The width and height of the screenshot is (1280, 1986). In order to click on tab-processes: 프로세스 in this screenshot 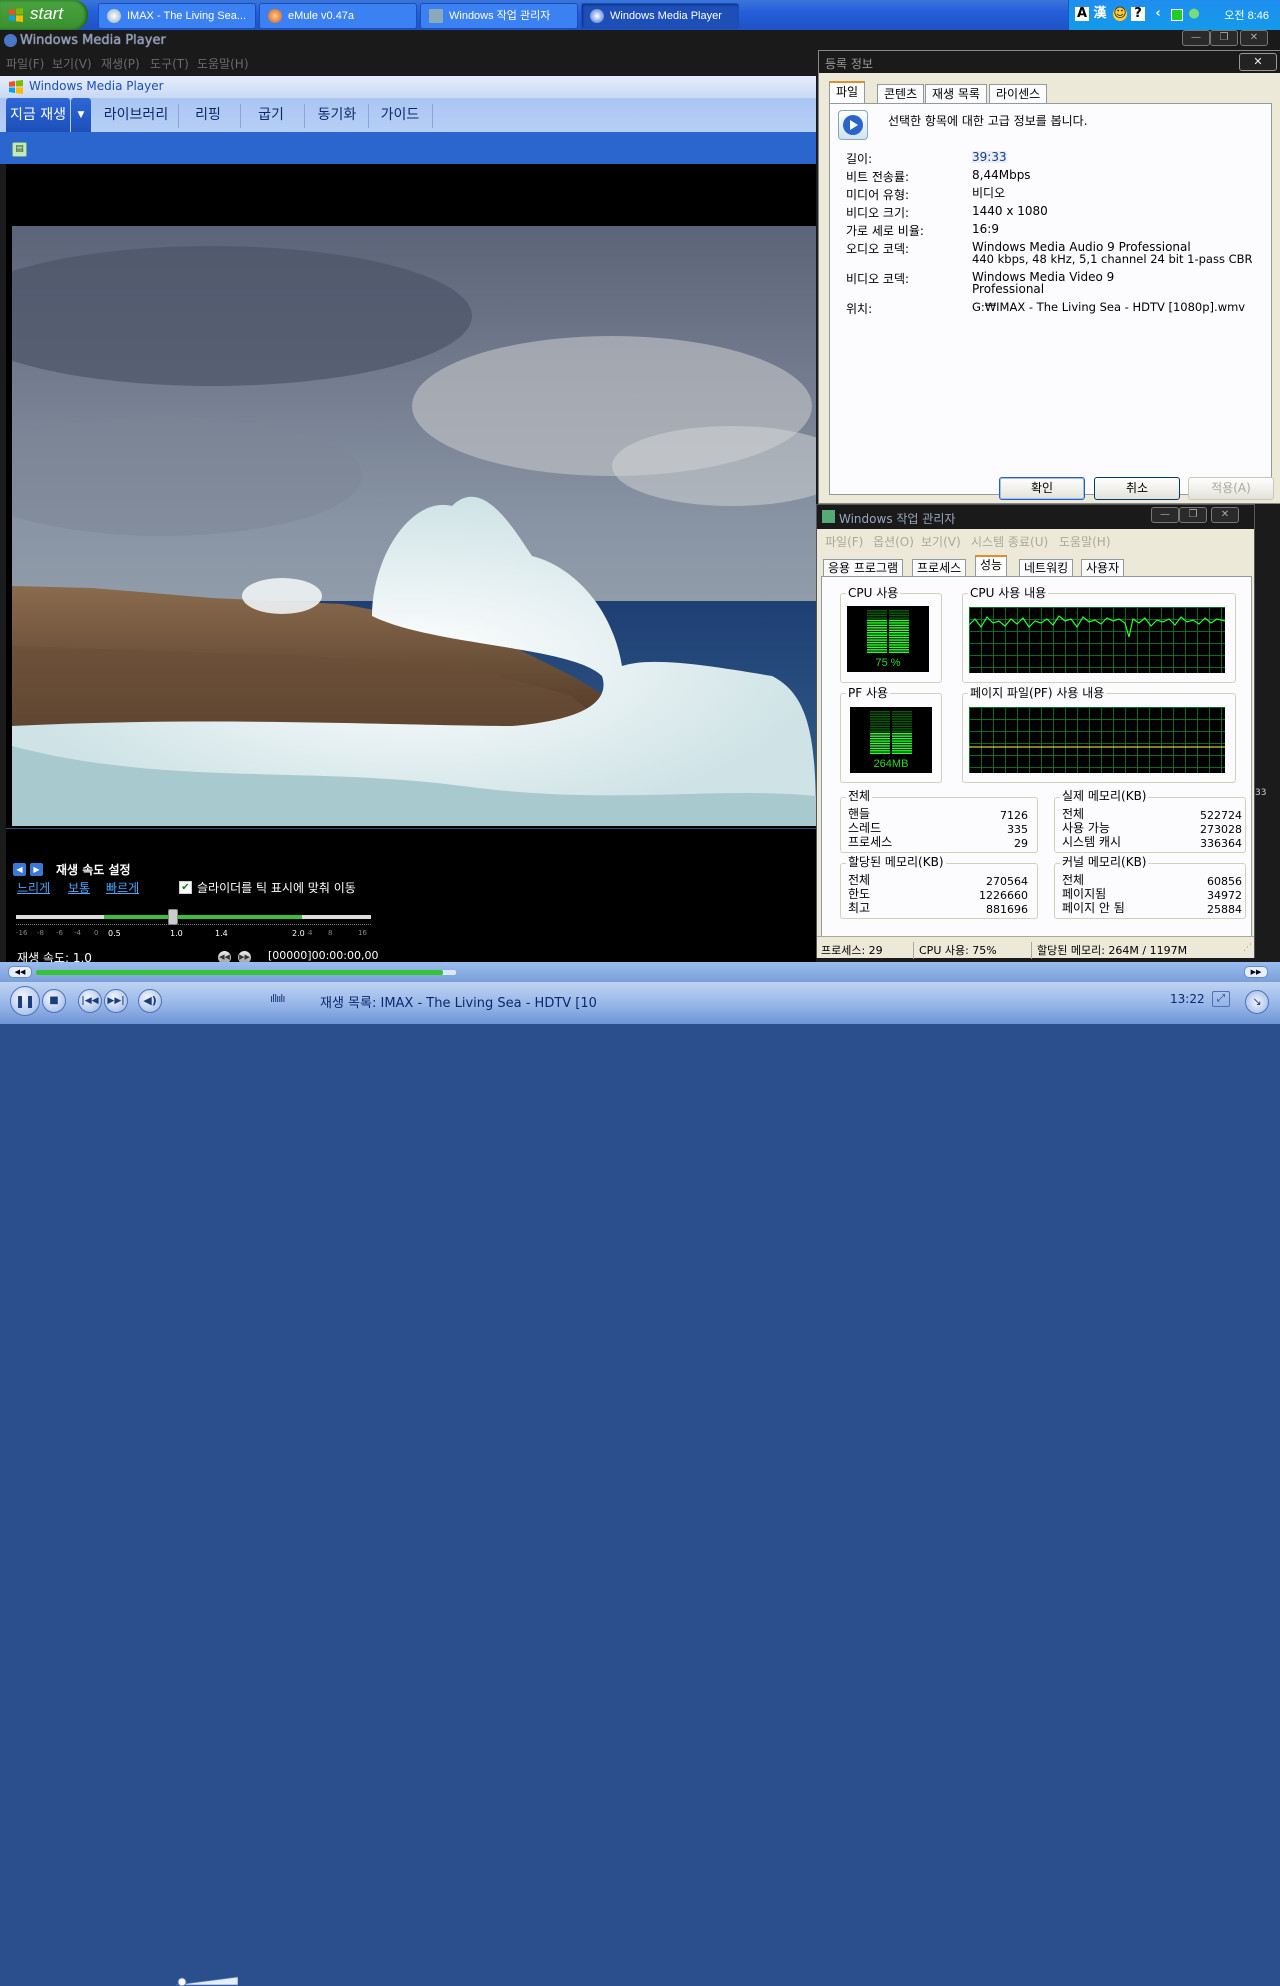, I will do `click(939, 568)`.